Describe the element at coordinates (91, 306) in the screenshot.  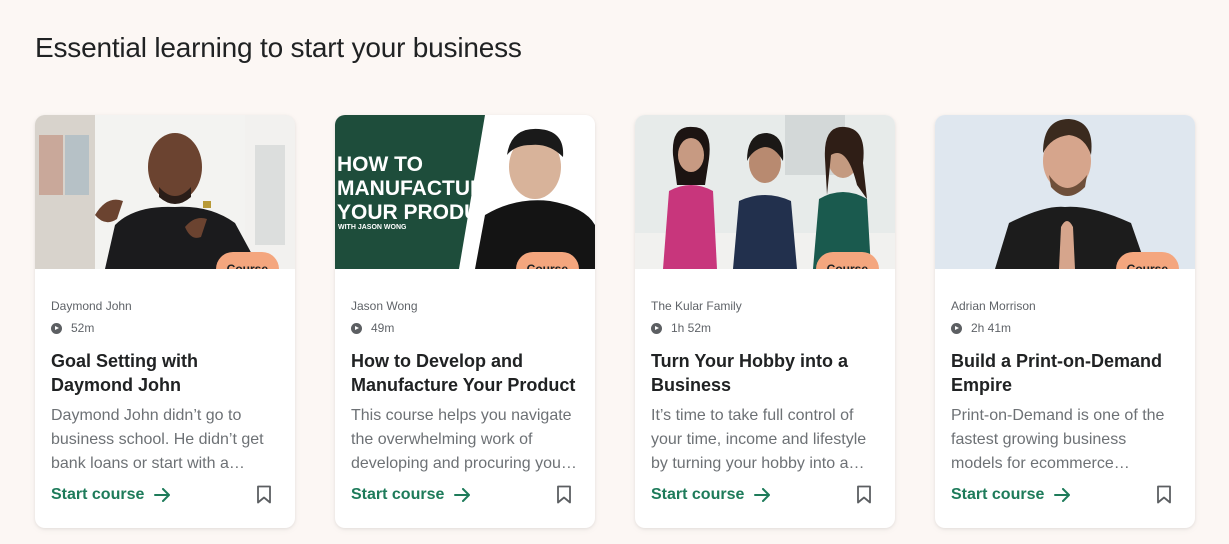
I see `course-author: Daymond John` at that location.